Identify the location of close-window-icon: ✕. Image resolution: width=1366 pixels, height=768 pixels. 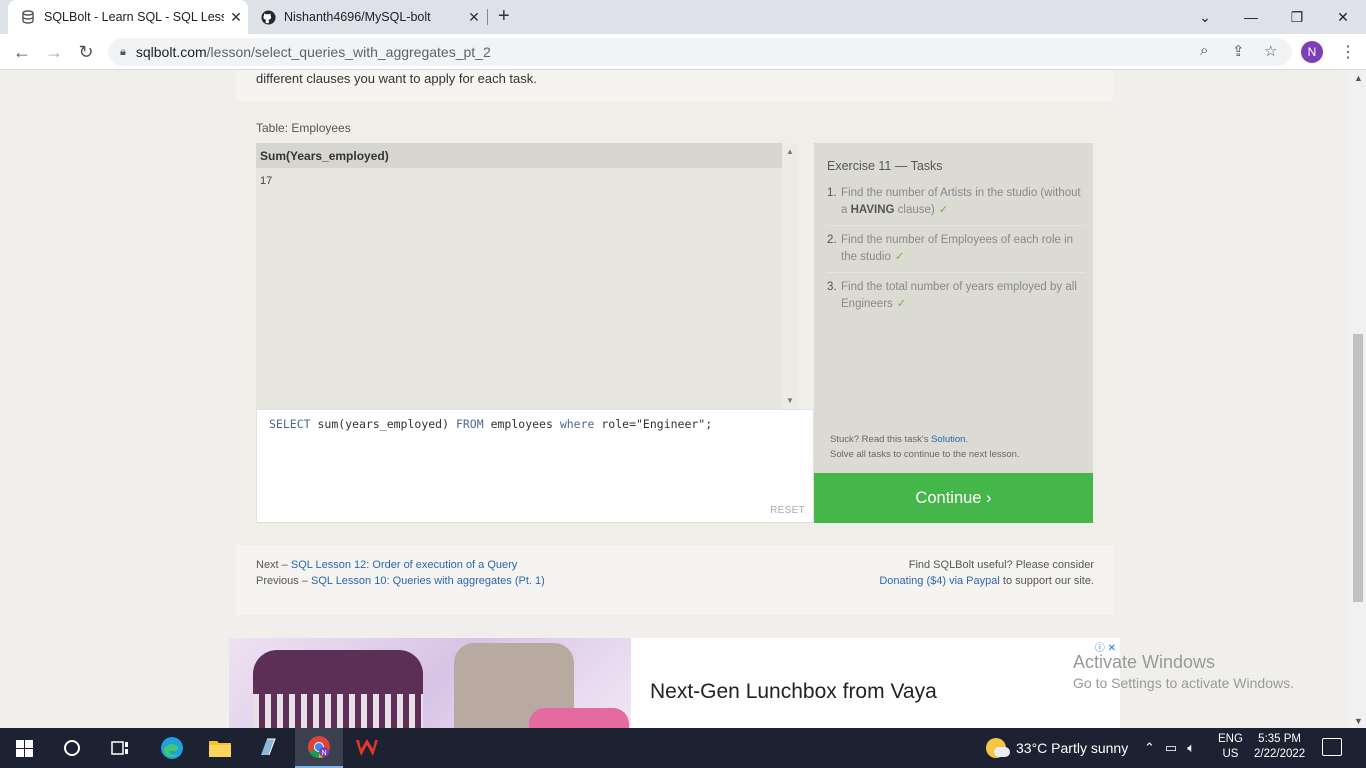
(1343, 17).